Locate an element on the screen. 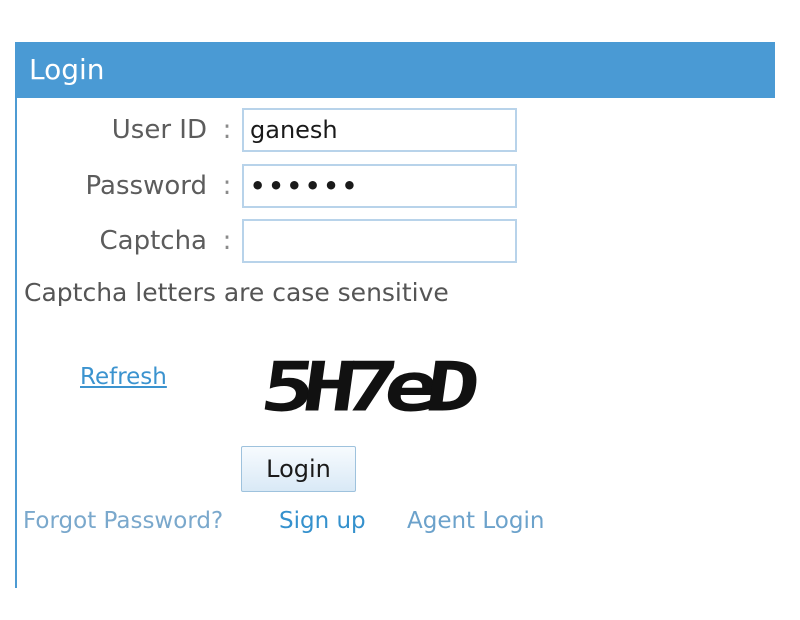 The width and height of the screenshot is (800, 620). user-id-colon: : is located at coordinates (227, 130).